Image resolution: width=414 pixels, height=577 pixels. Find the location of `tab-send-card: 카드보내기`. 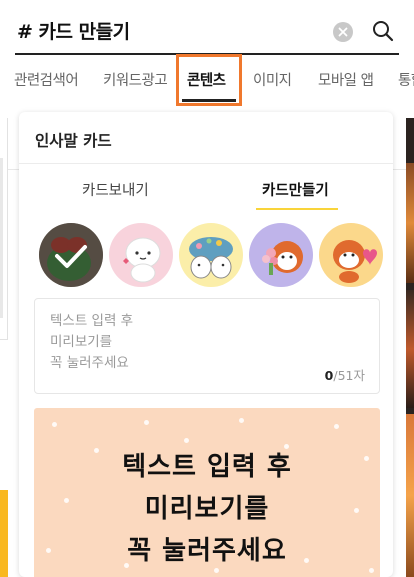

tab-send-card: 카드보내기 is located at coordinates (115, 189).